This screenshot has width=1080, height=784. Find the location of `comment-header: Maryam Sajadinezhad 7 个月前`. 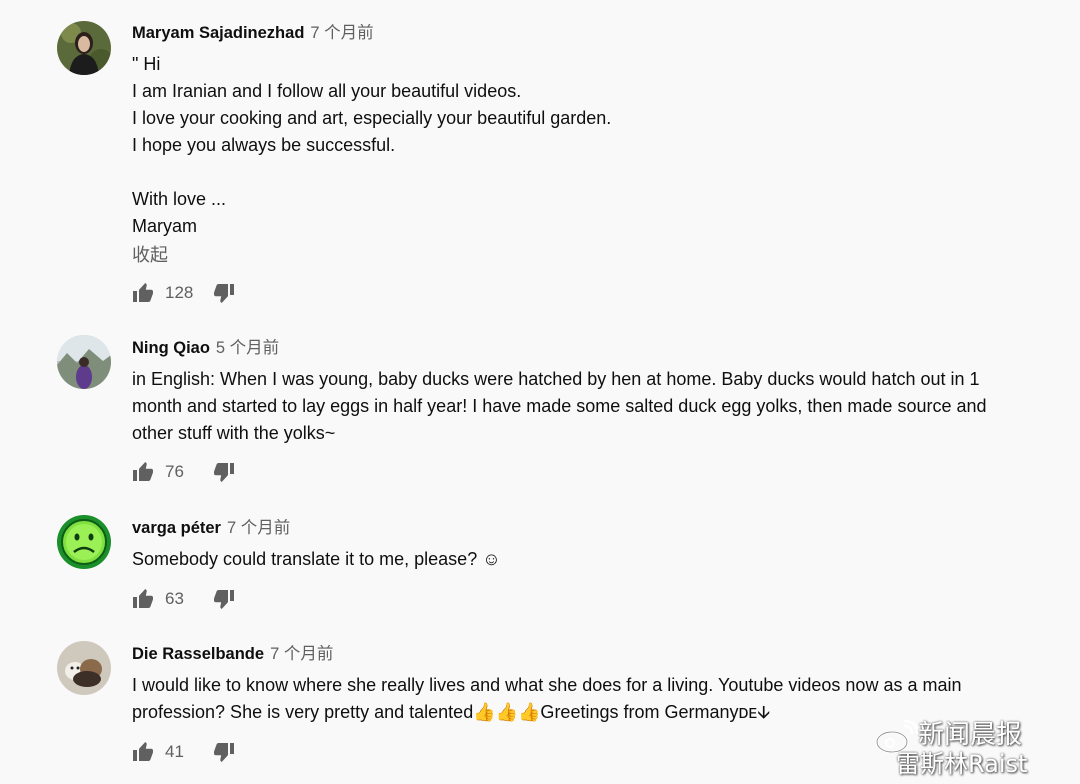

comment-header: Maryam Sajadinezhad 7 个月前 is located at coordinates (253, 33).